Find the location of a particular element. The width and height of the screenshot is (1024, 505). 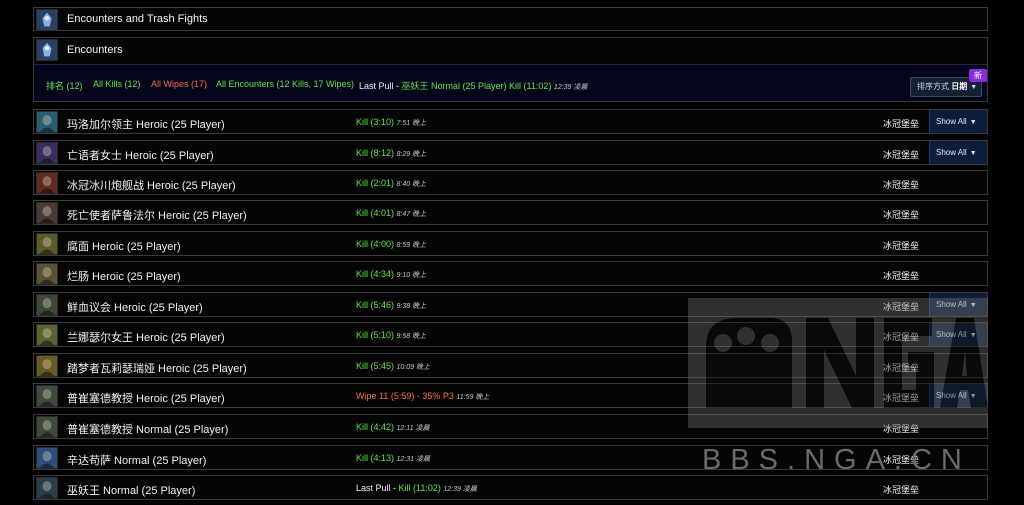

encounter-name: 普崔塞德教授 Heroic (25 Player) is located at coordinates (146, 398).